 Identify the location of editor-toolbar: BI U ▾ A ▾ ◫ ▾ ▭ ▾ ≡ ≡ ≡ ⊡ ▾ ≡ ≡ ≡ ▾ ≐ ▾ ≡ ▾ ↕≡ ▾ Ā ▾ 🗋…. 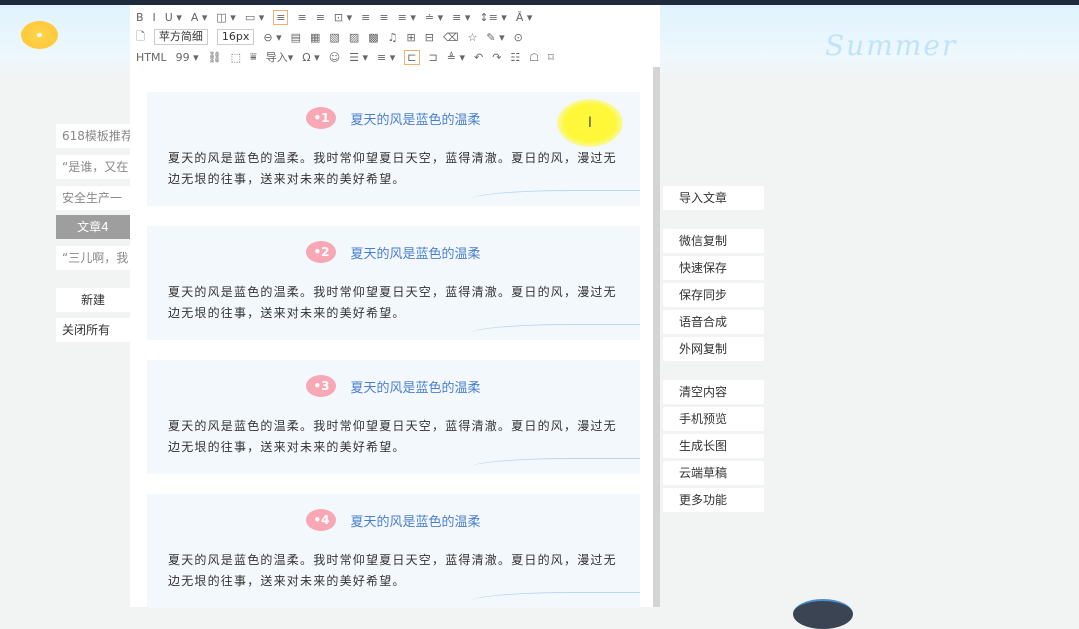
(395, 36).